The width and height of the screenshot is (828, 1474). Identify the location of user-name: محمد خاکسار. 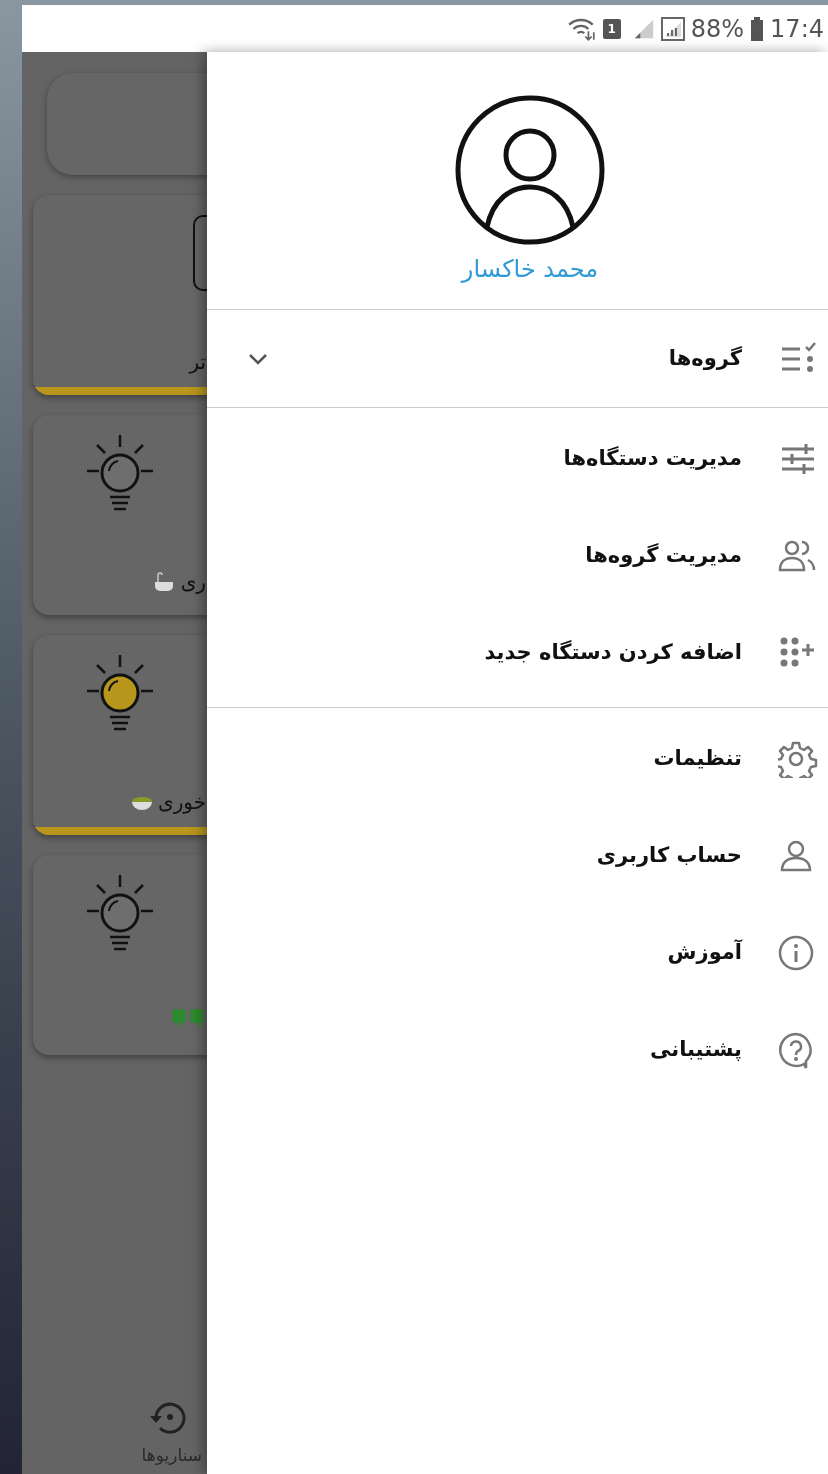
(530, 269).